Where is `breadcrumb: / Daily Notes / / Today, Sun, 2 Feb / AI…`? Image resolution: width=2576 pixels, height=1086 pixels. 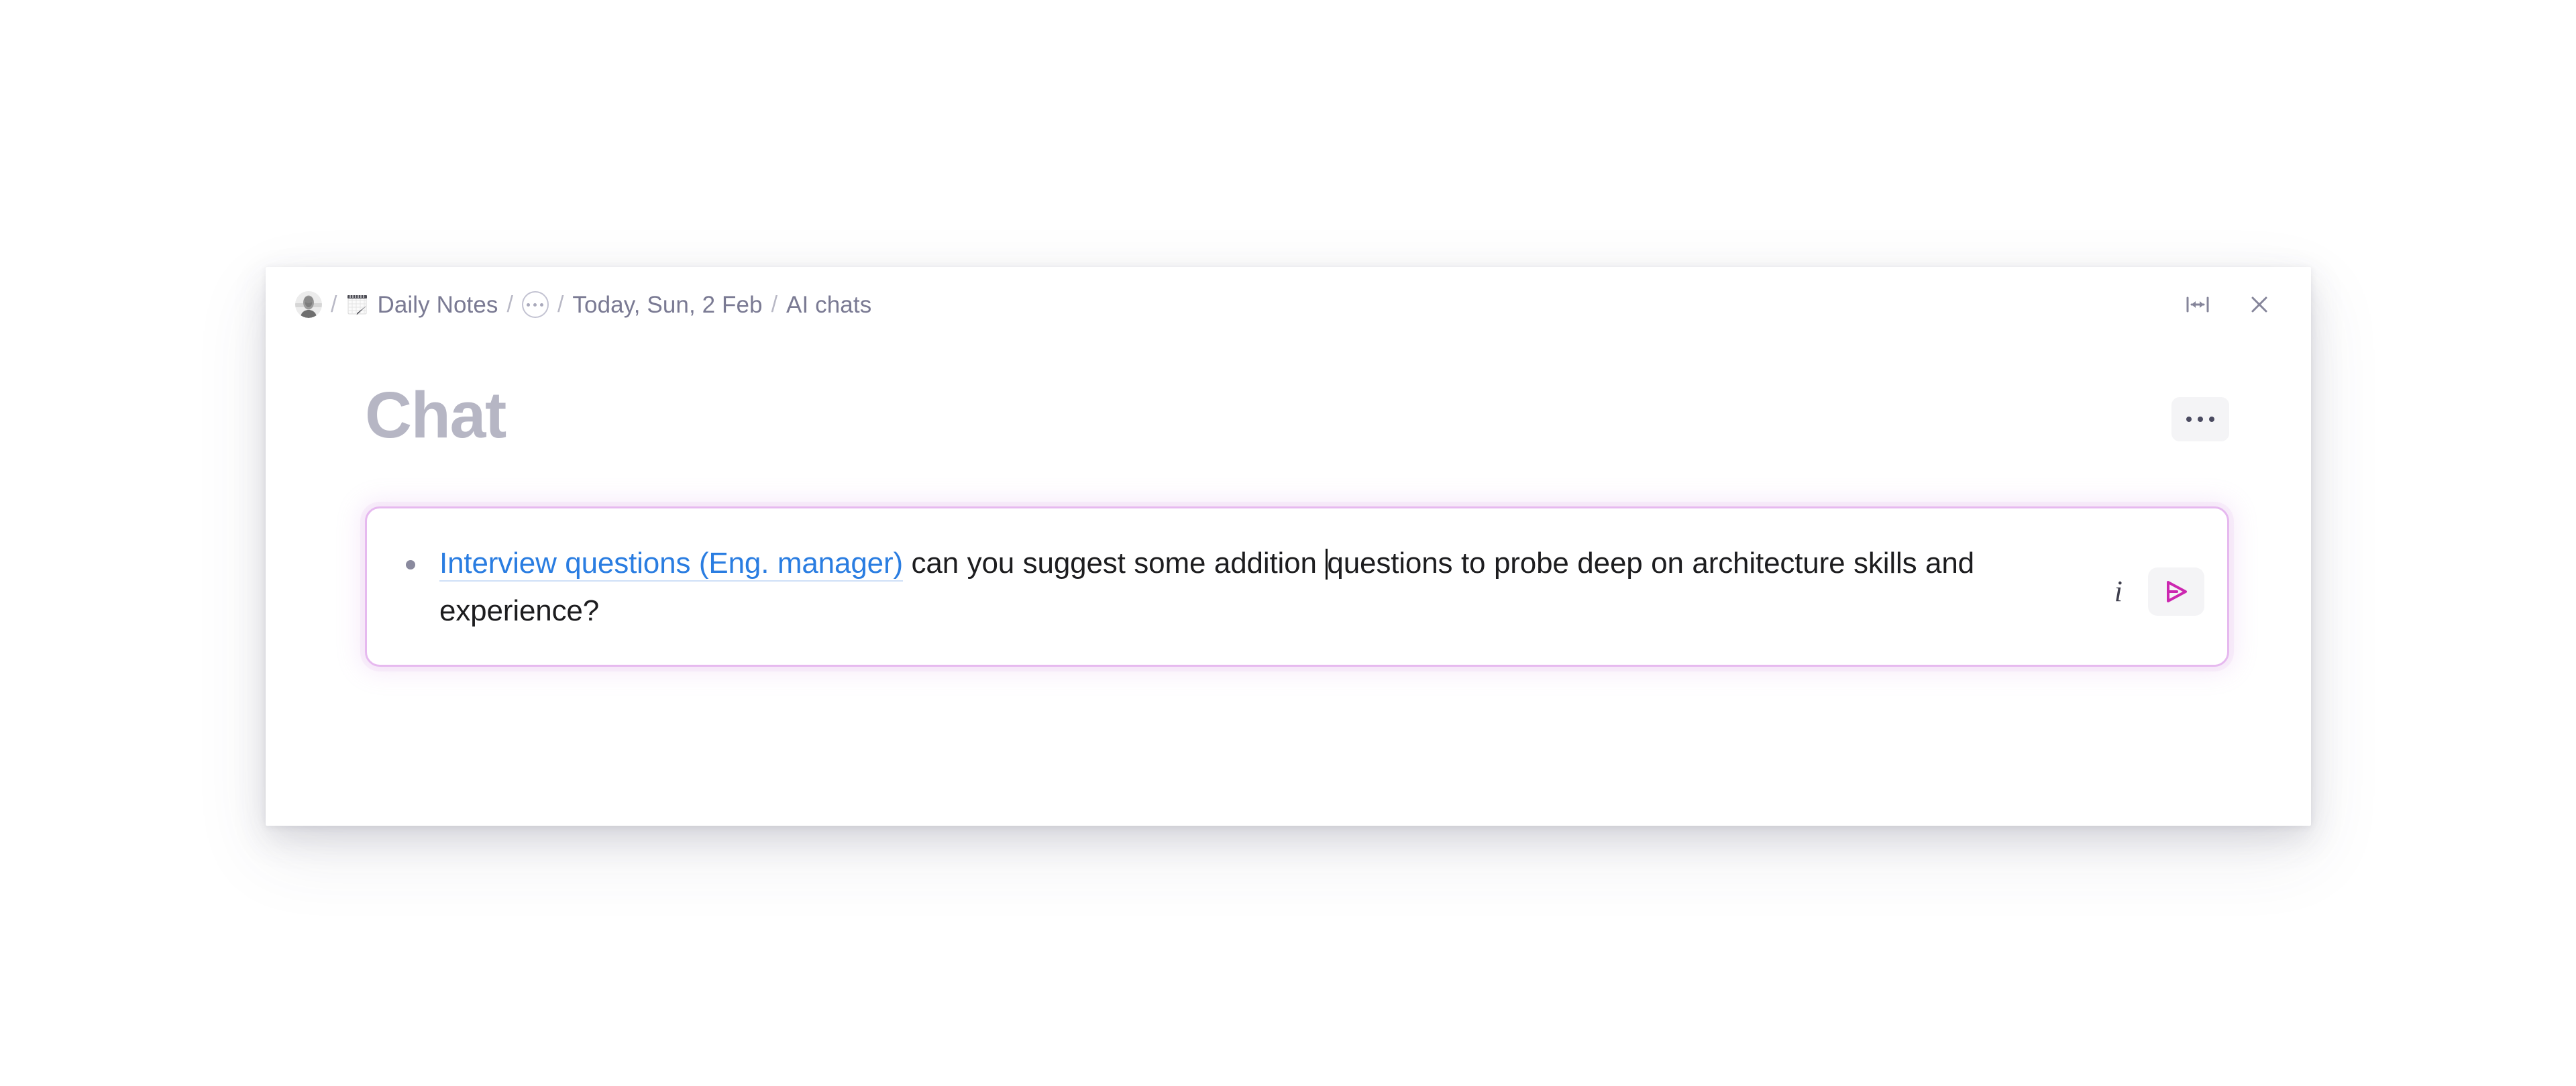 breadcrumb: / Daily Notes / / Today, Sun, 2 Feb / AI… is located at coordinates (1238, 304).